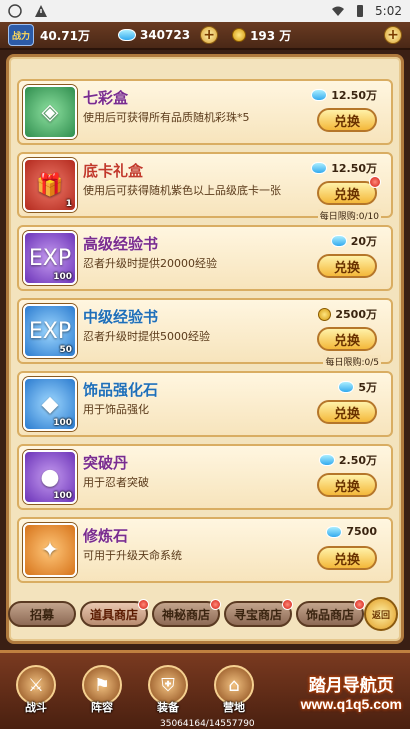 This screenshot has width=410, height=729. I want to click on shop-item: EXP 100 高级经验书忍者升级时提供20000经验 20万兑换, so click(205, 258).